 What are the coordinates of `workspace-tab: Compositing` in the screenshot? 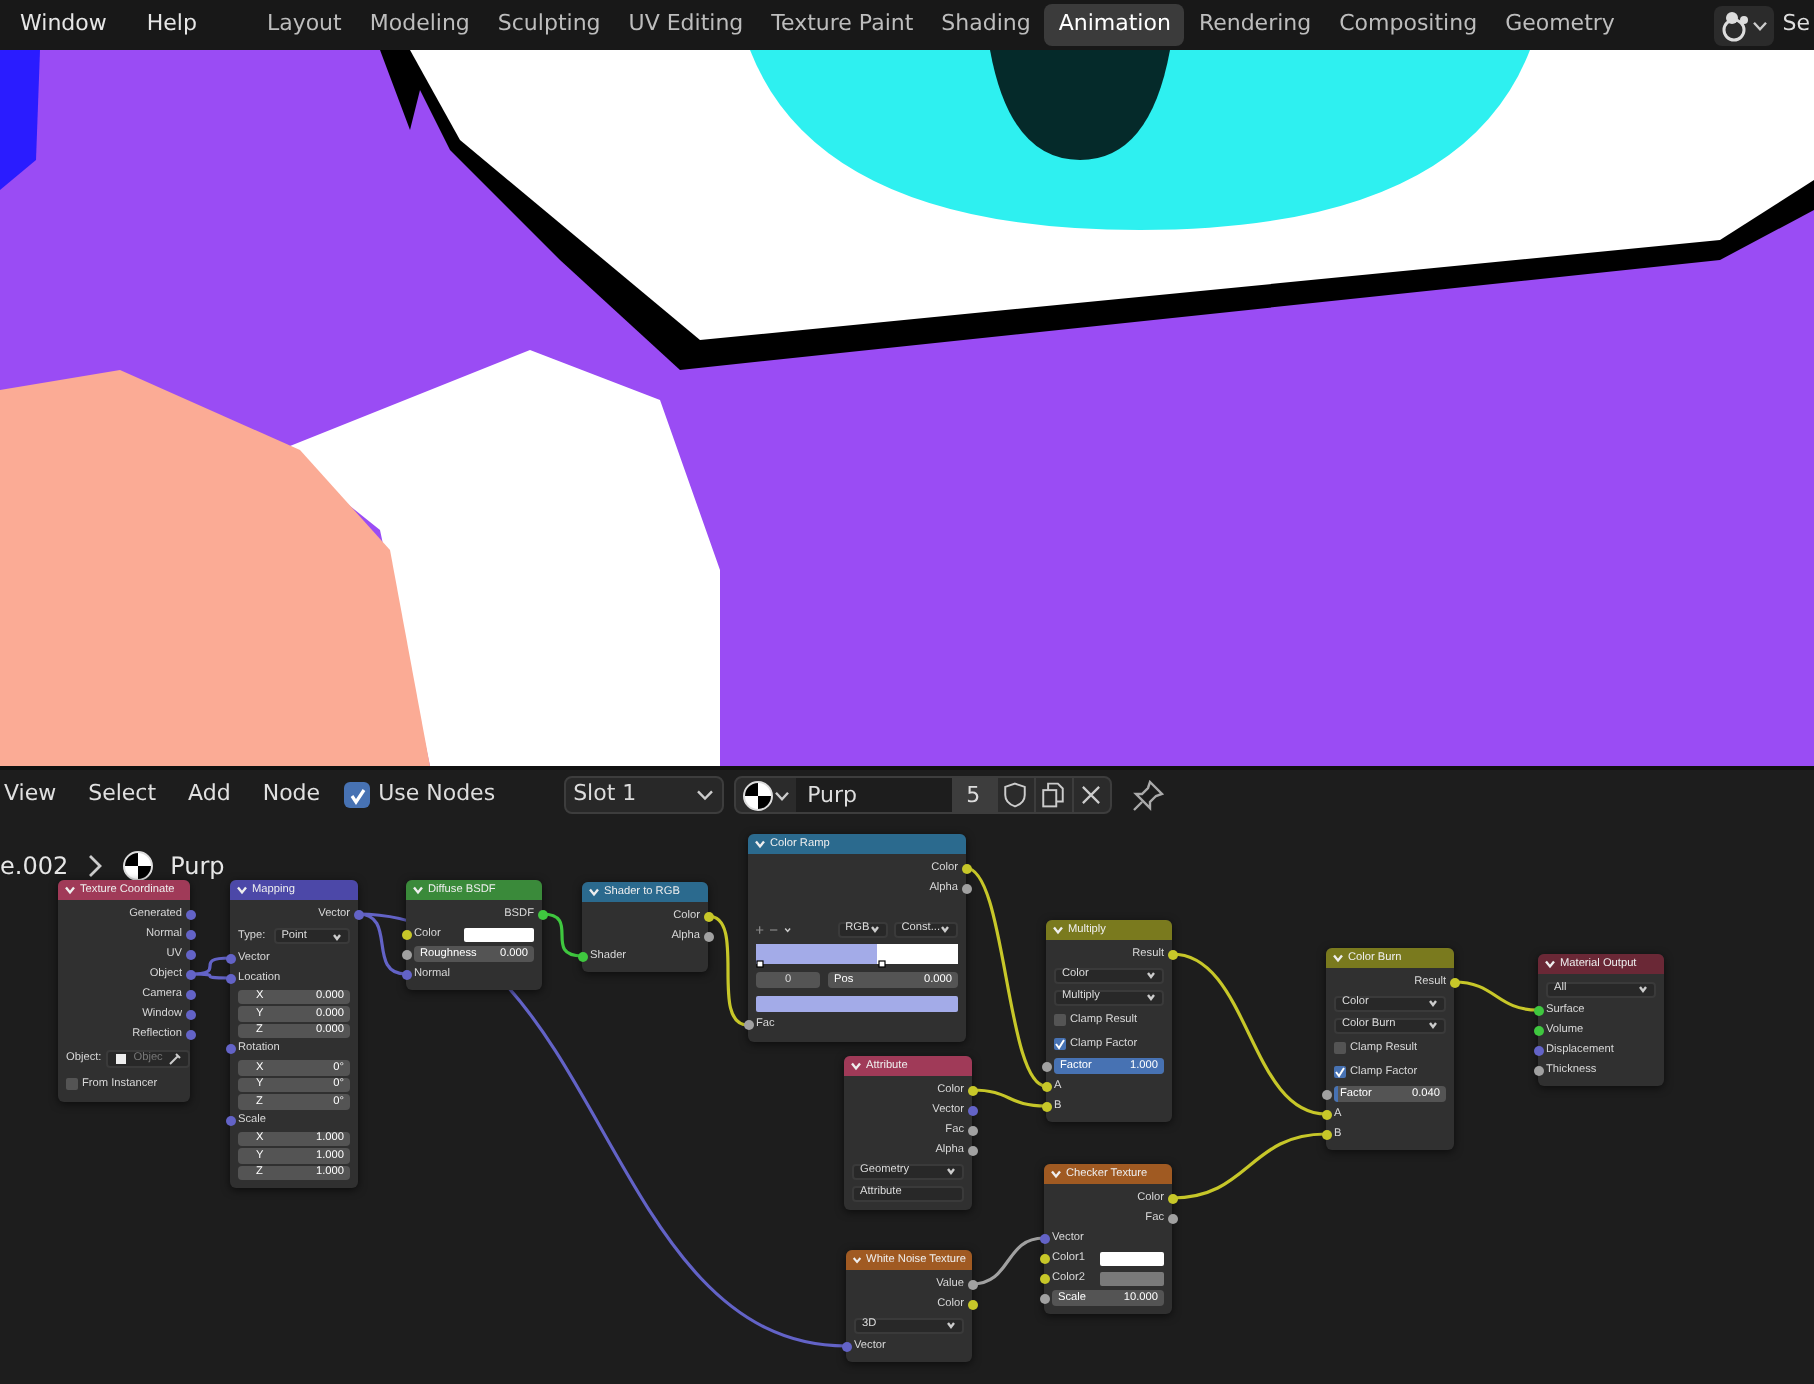 It's located at (1408, 25).